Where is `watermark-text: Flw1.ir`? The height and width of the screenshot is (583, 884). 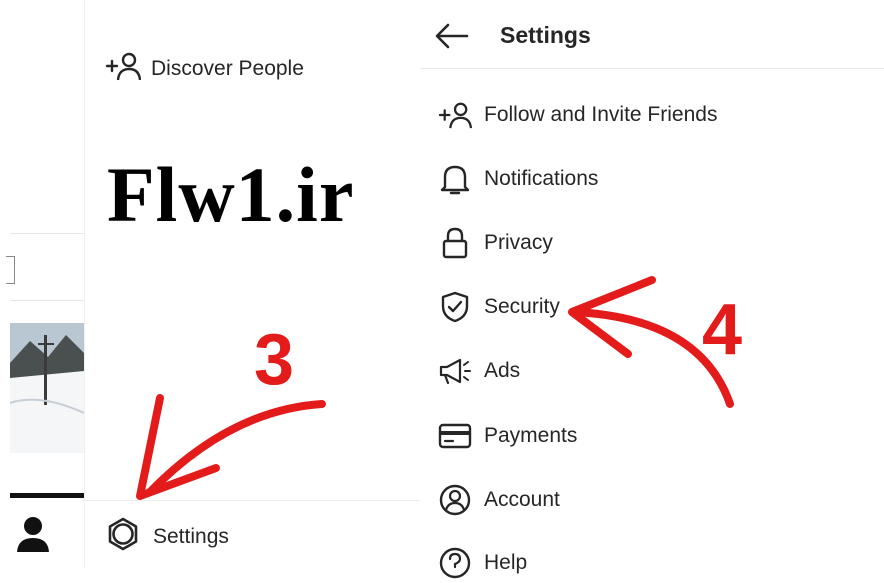 watermark-text: Flw1.ir is located at coordinates (231, 194).